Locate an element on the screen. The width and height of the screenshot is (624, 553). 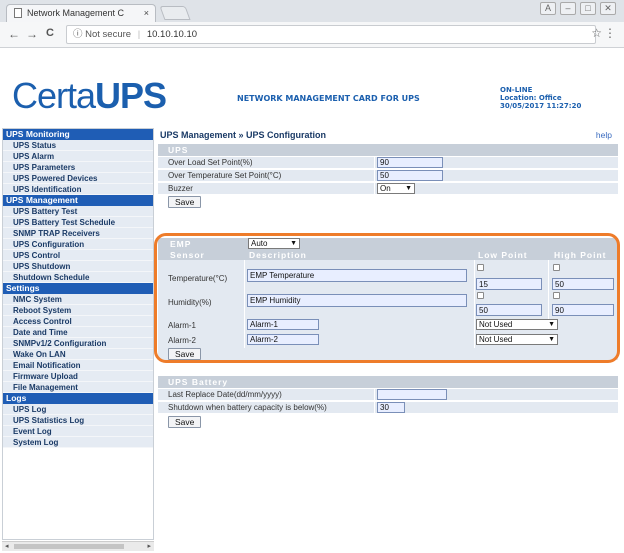
scroll-left-icon: ◂ is located at coordinates (7, 546).